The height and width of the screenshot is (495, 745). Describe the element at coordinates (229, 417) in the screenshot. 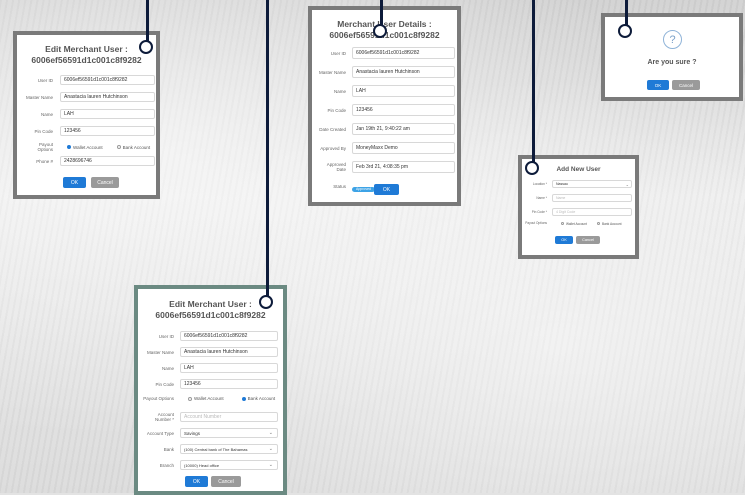

I see `account-number-input: Account Number` at that location.